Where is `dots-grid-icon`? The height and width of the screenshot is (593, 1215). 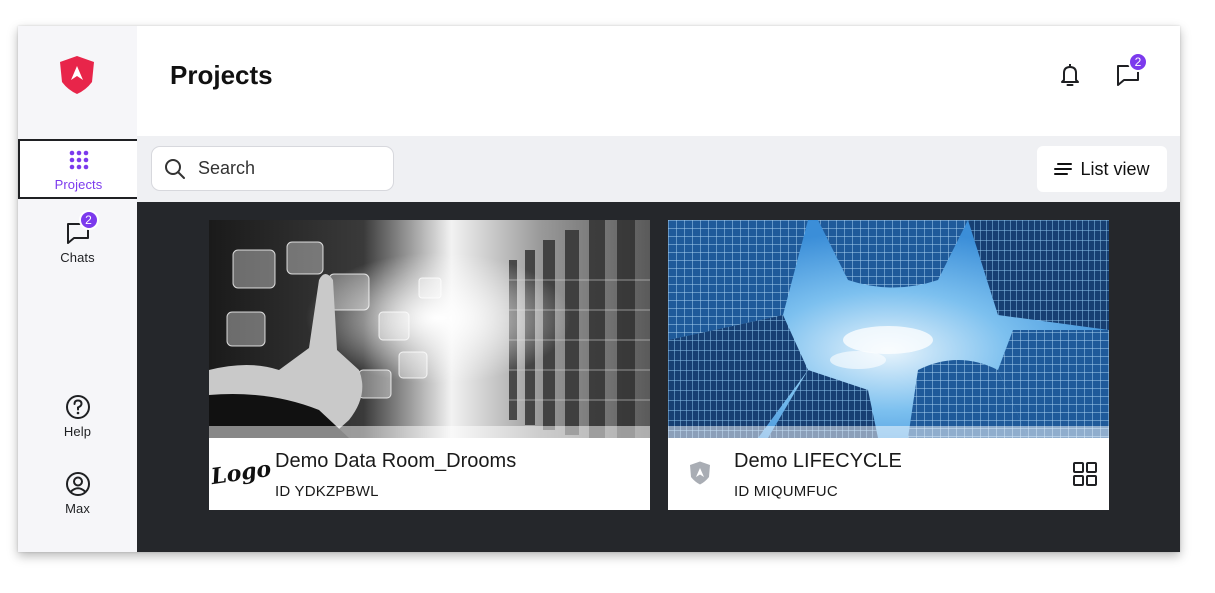
dots-grid-icon is located at coordinates (79, 160).